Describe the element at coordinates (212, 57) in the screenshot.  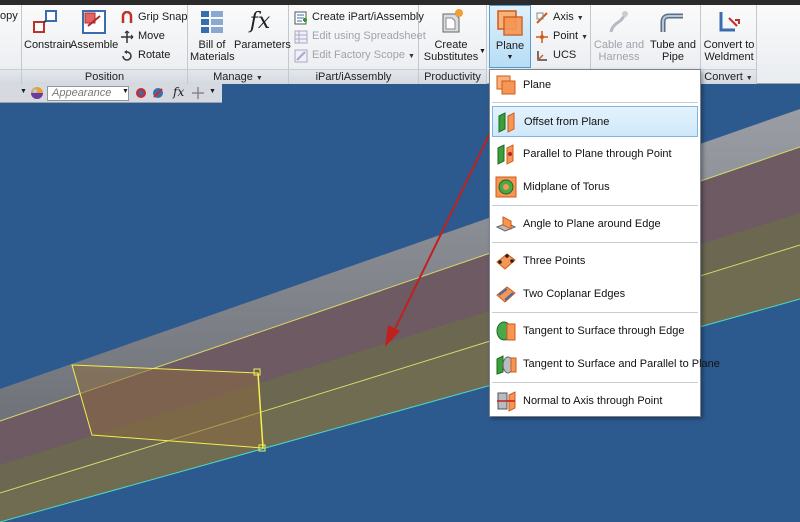
I see `bom-label-2: Materials` at that location.